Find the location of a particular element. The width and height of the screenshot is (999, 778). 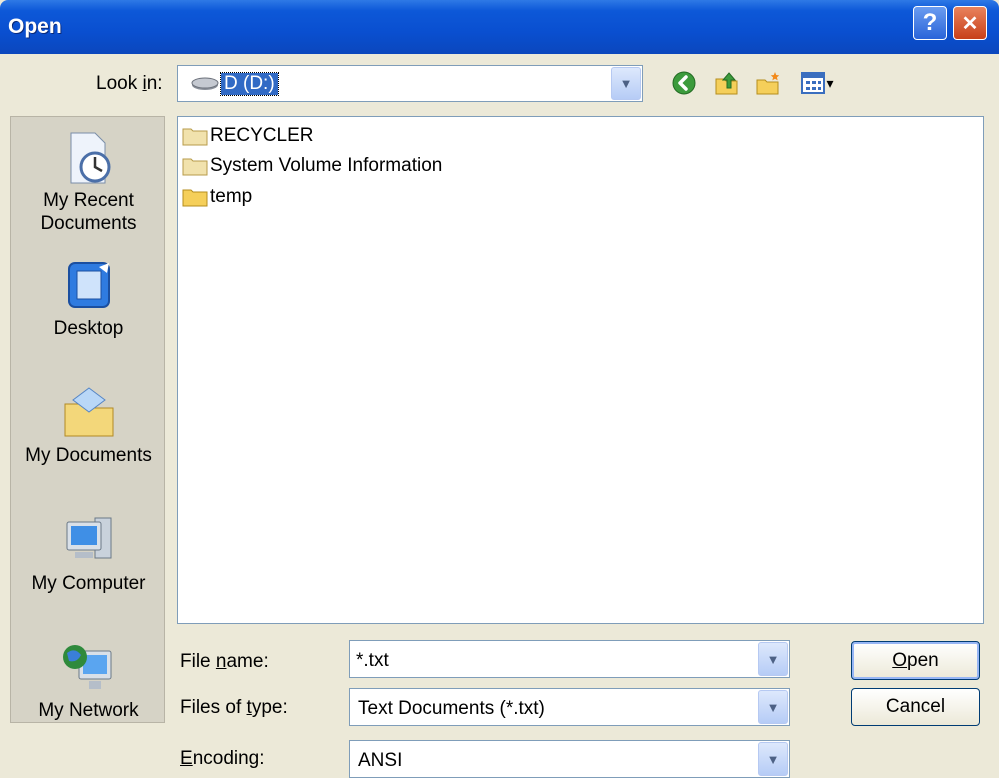

close-icon: ✕ is located at coordinates (970, 23).